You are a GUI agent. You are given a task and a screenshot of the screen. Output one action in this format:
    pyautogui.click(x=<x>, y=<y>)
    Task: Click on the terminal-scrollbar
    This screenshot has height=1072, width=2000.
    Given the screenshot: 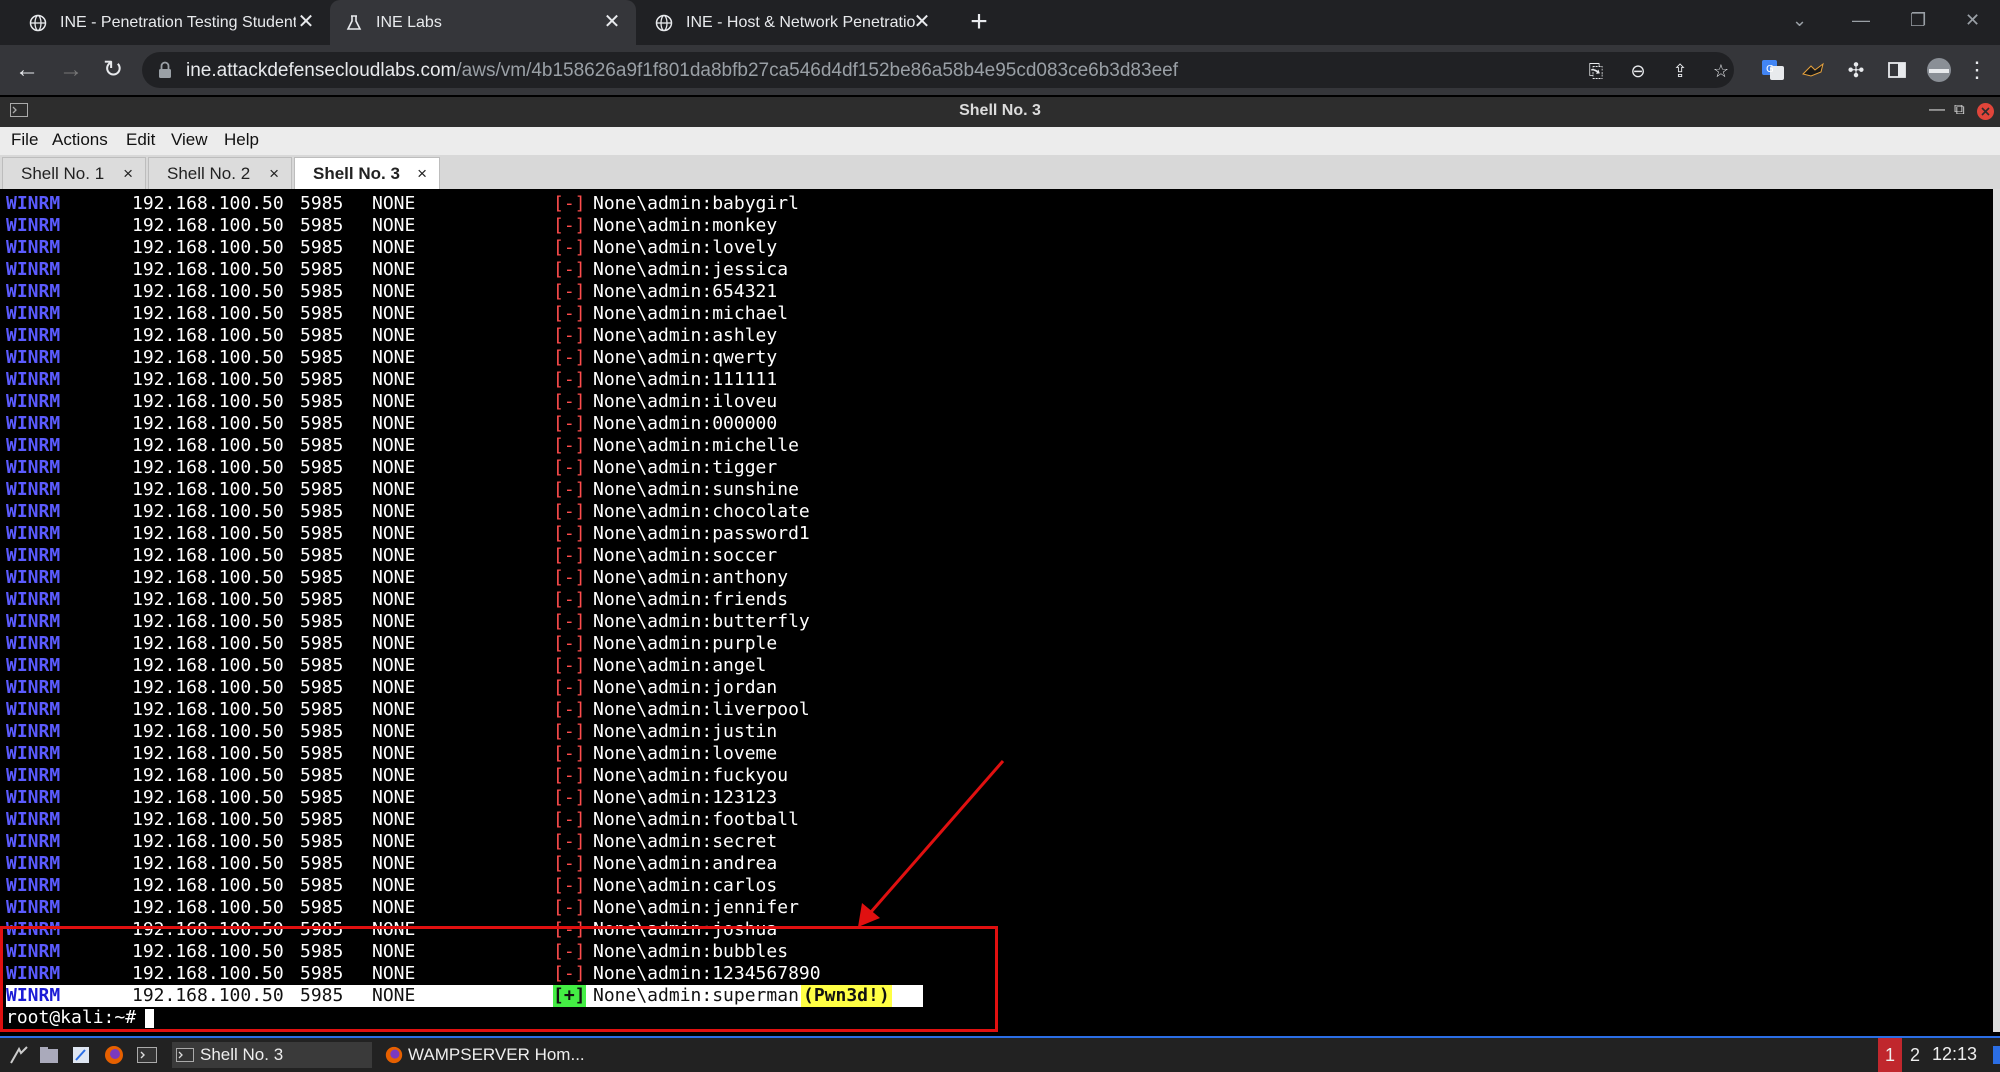 What is the action you would take?
    pyautogui.click(x=1996, y=610)
    